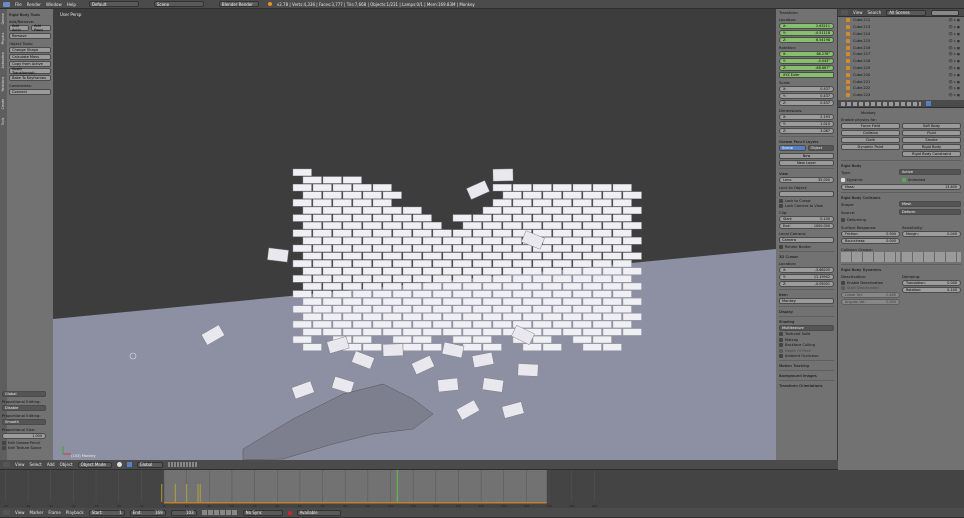 Image resolution: width=964 pixels, height=518 pixels. Describe the element at coordinates (318, 512) in the screenshot. I see `keying-set-select: Available` at that location.